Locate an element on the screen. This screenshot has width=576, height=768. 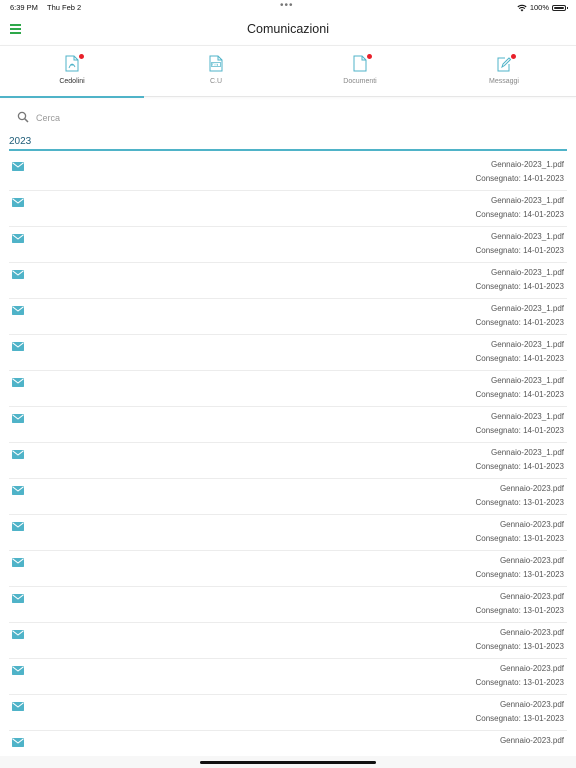
battery-percent: 100% is located at coordinates (539, 7).